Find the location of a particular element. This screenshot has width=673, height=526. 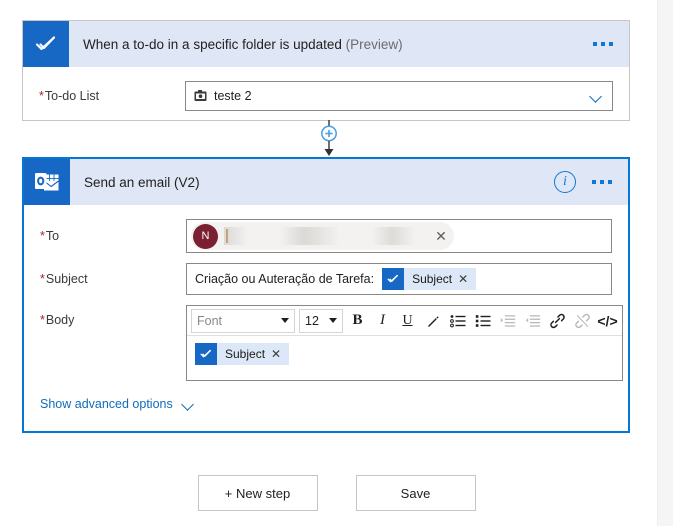

action-card-header: Send an email (V2) i is located at coordinates (326, 182).